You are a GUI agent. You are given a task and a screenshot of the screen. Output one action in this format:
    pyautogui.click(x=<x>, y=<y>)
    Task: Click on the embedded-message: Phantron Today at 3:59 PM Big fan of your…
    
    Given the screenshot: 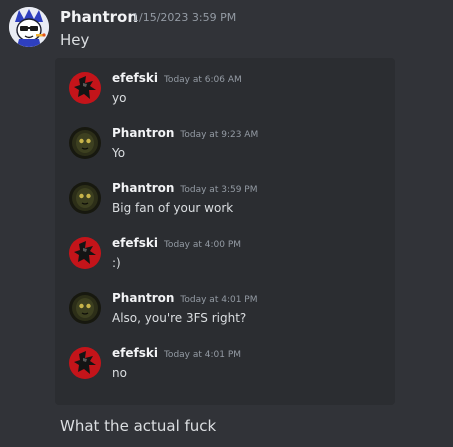 What is the action you would take?
    pyautogui.click(x=225, y=193)
    